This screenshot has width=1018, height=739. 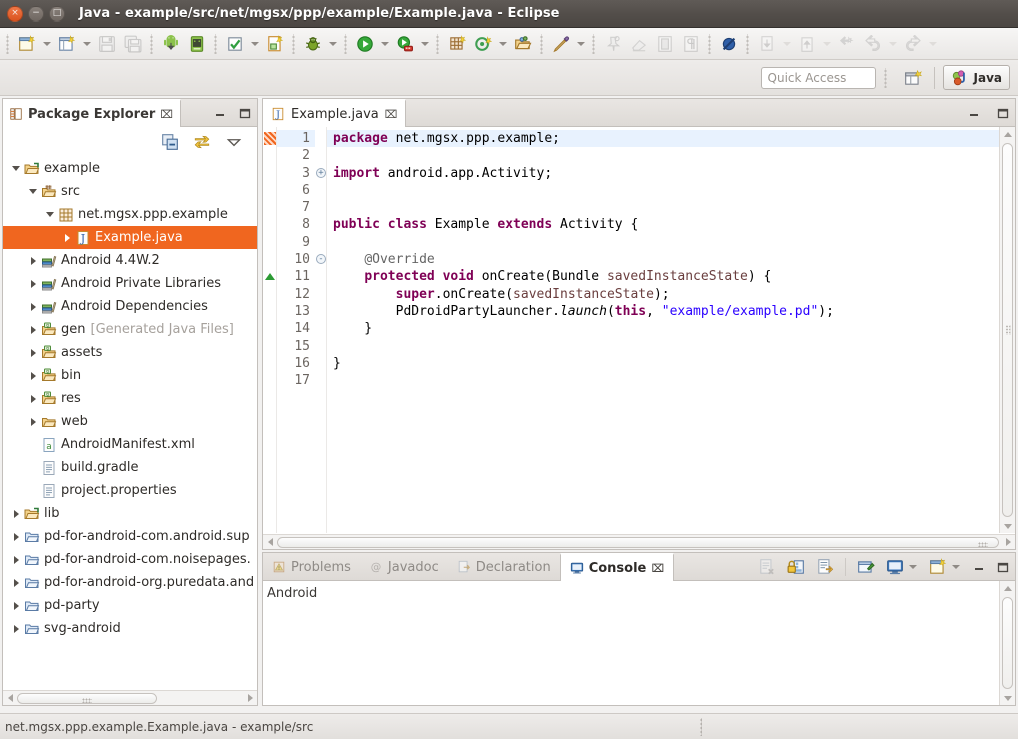 I want to click on toolbar-debug-bug-button, so click(x=313, y=44).